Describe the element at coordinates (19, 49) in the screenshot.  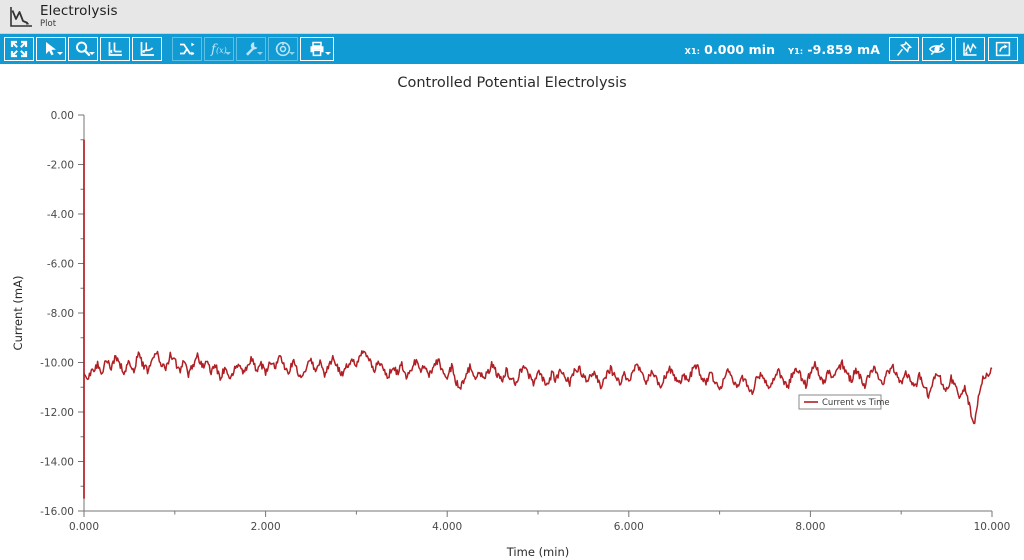
I see `fit-to-window-button` at that location.